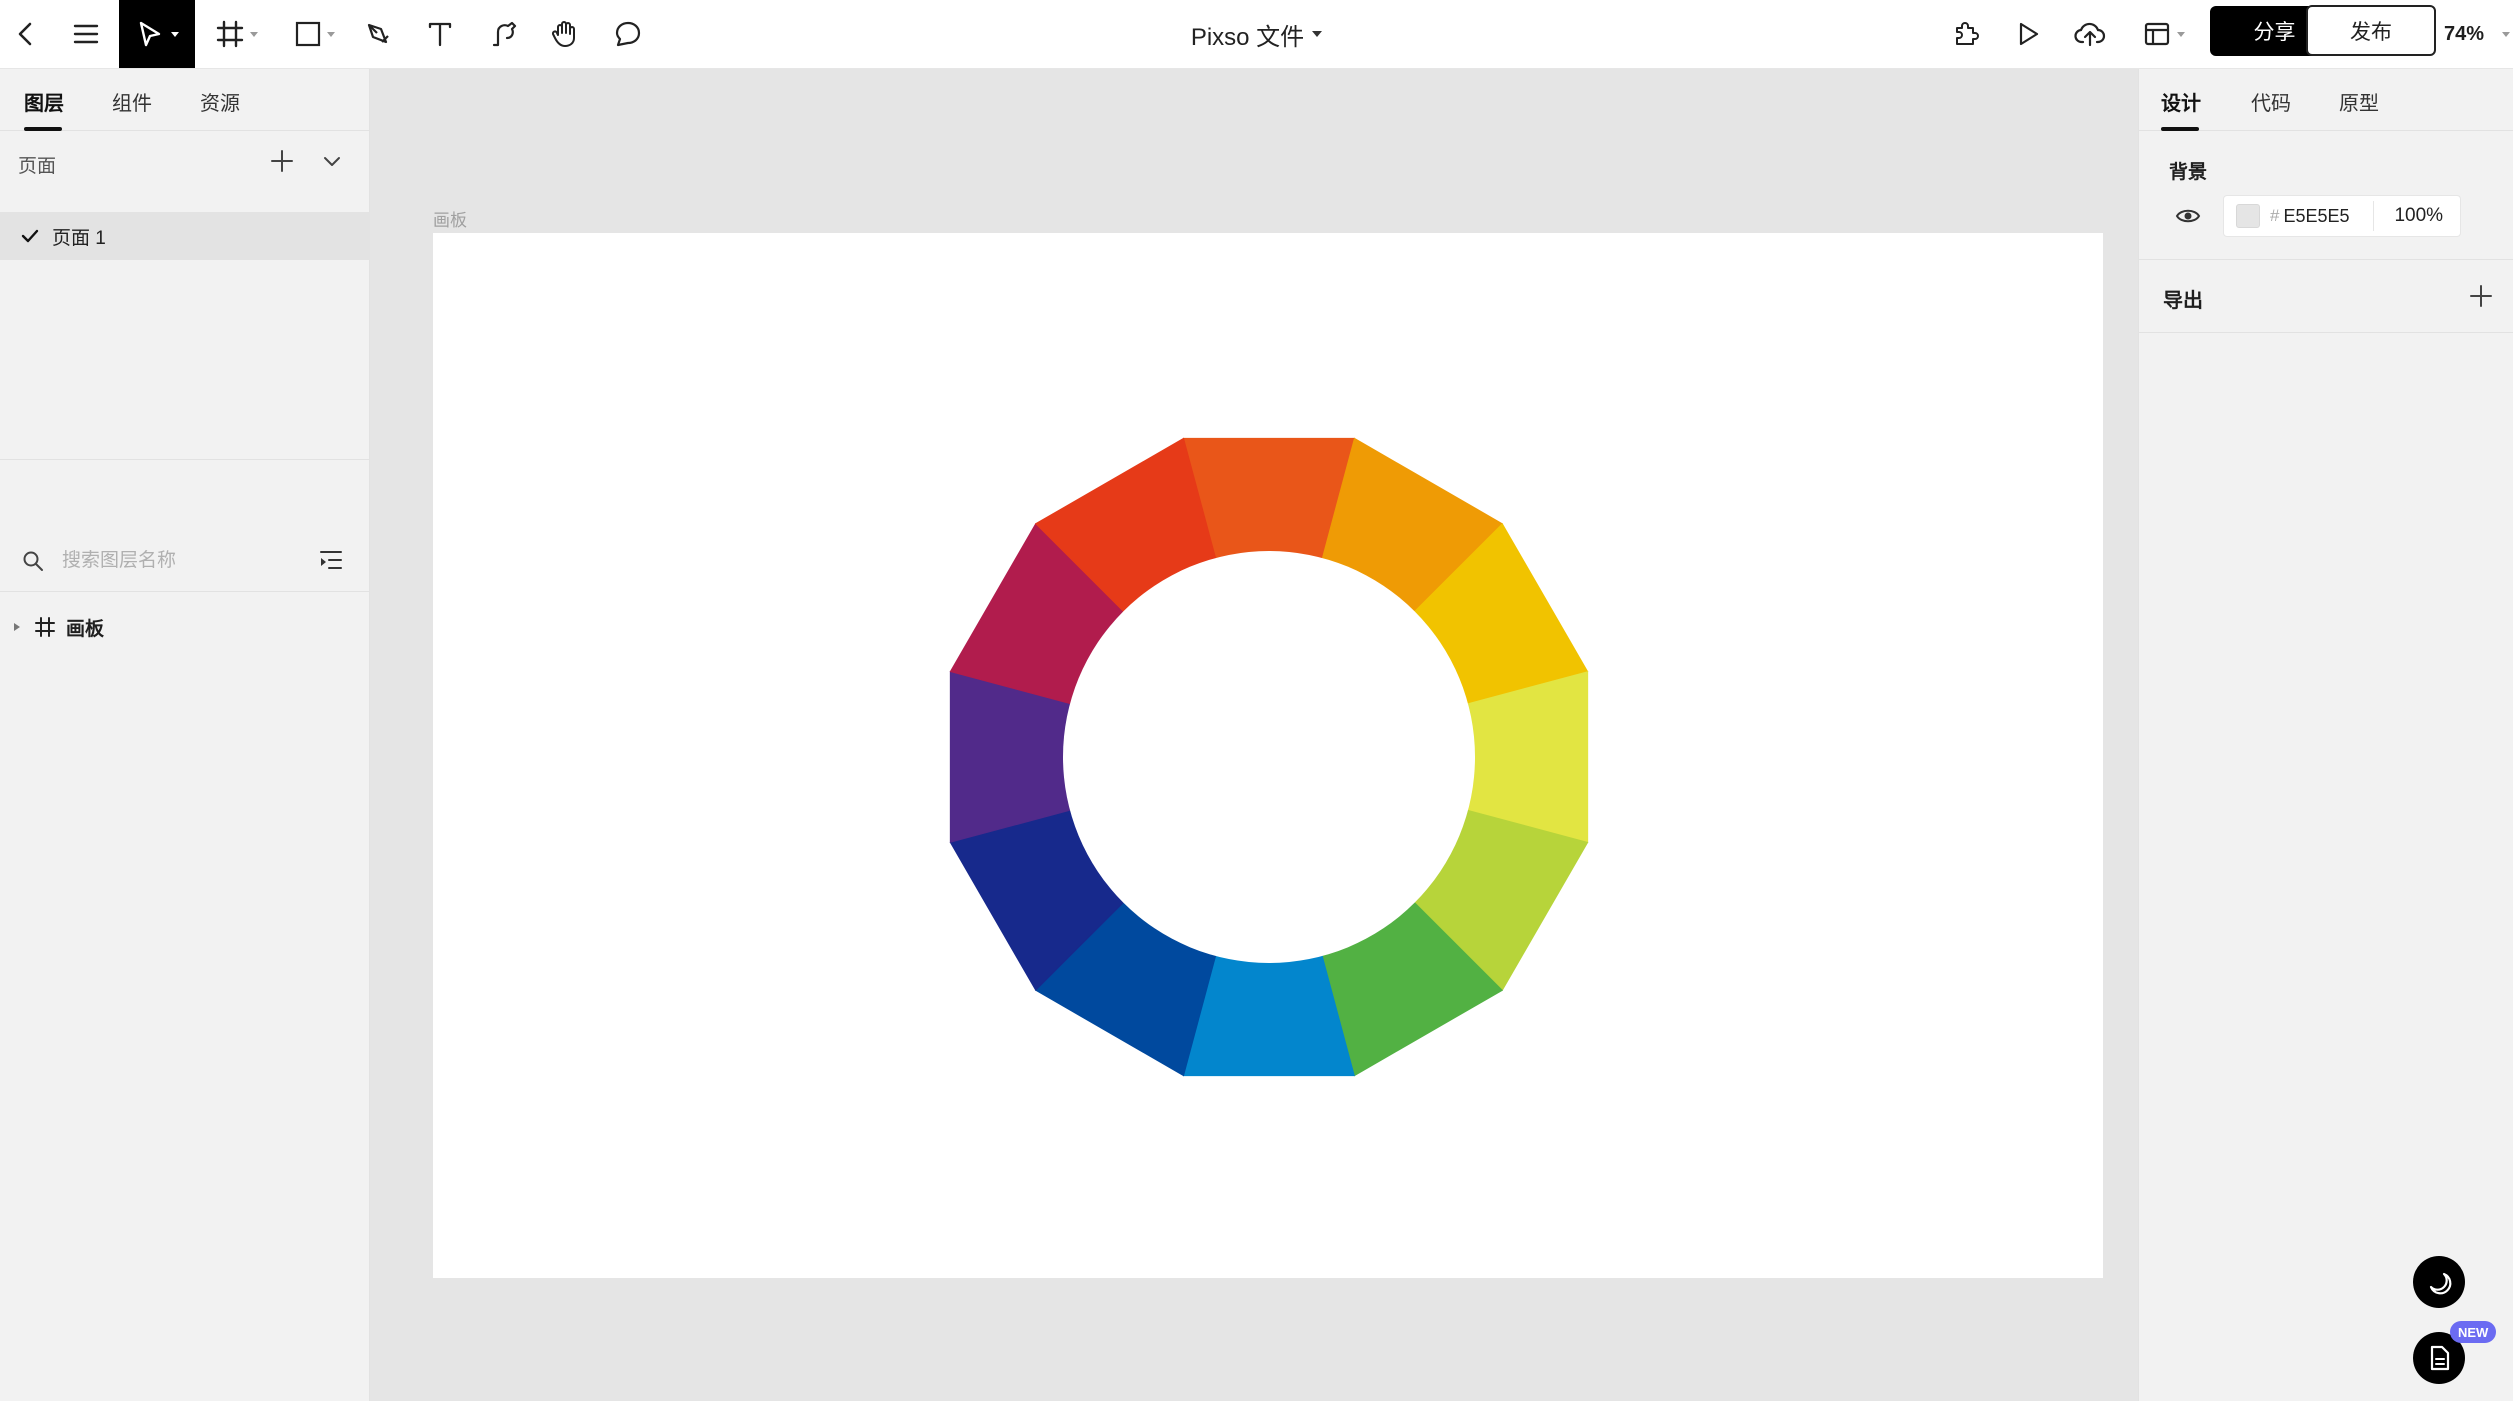 Image resolution: width=2513 pixels, height=1401 pixels. I want to click on upload-cloud-icon, so click(2090, 34).